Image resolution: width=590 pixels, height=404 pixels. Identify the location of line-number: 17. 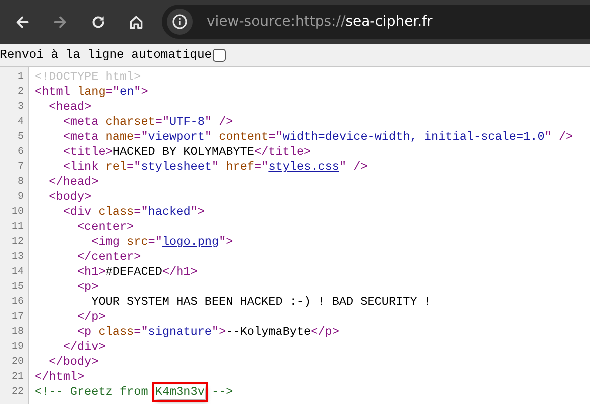
(14, 317).